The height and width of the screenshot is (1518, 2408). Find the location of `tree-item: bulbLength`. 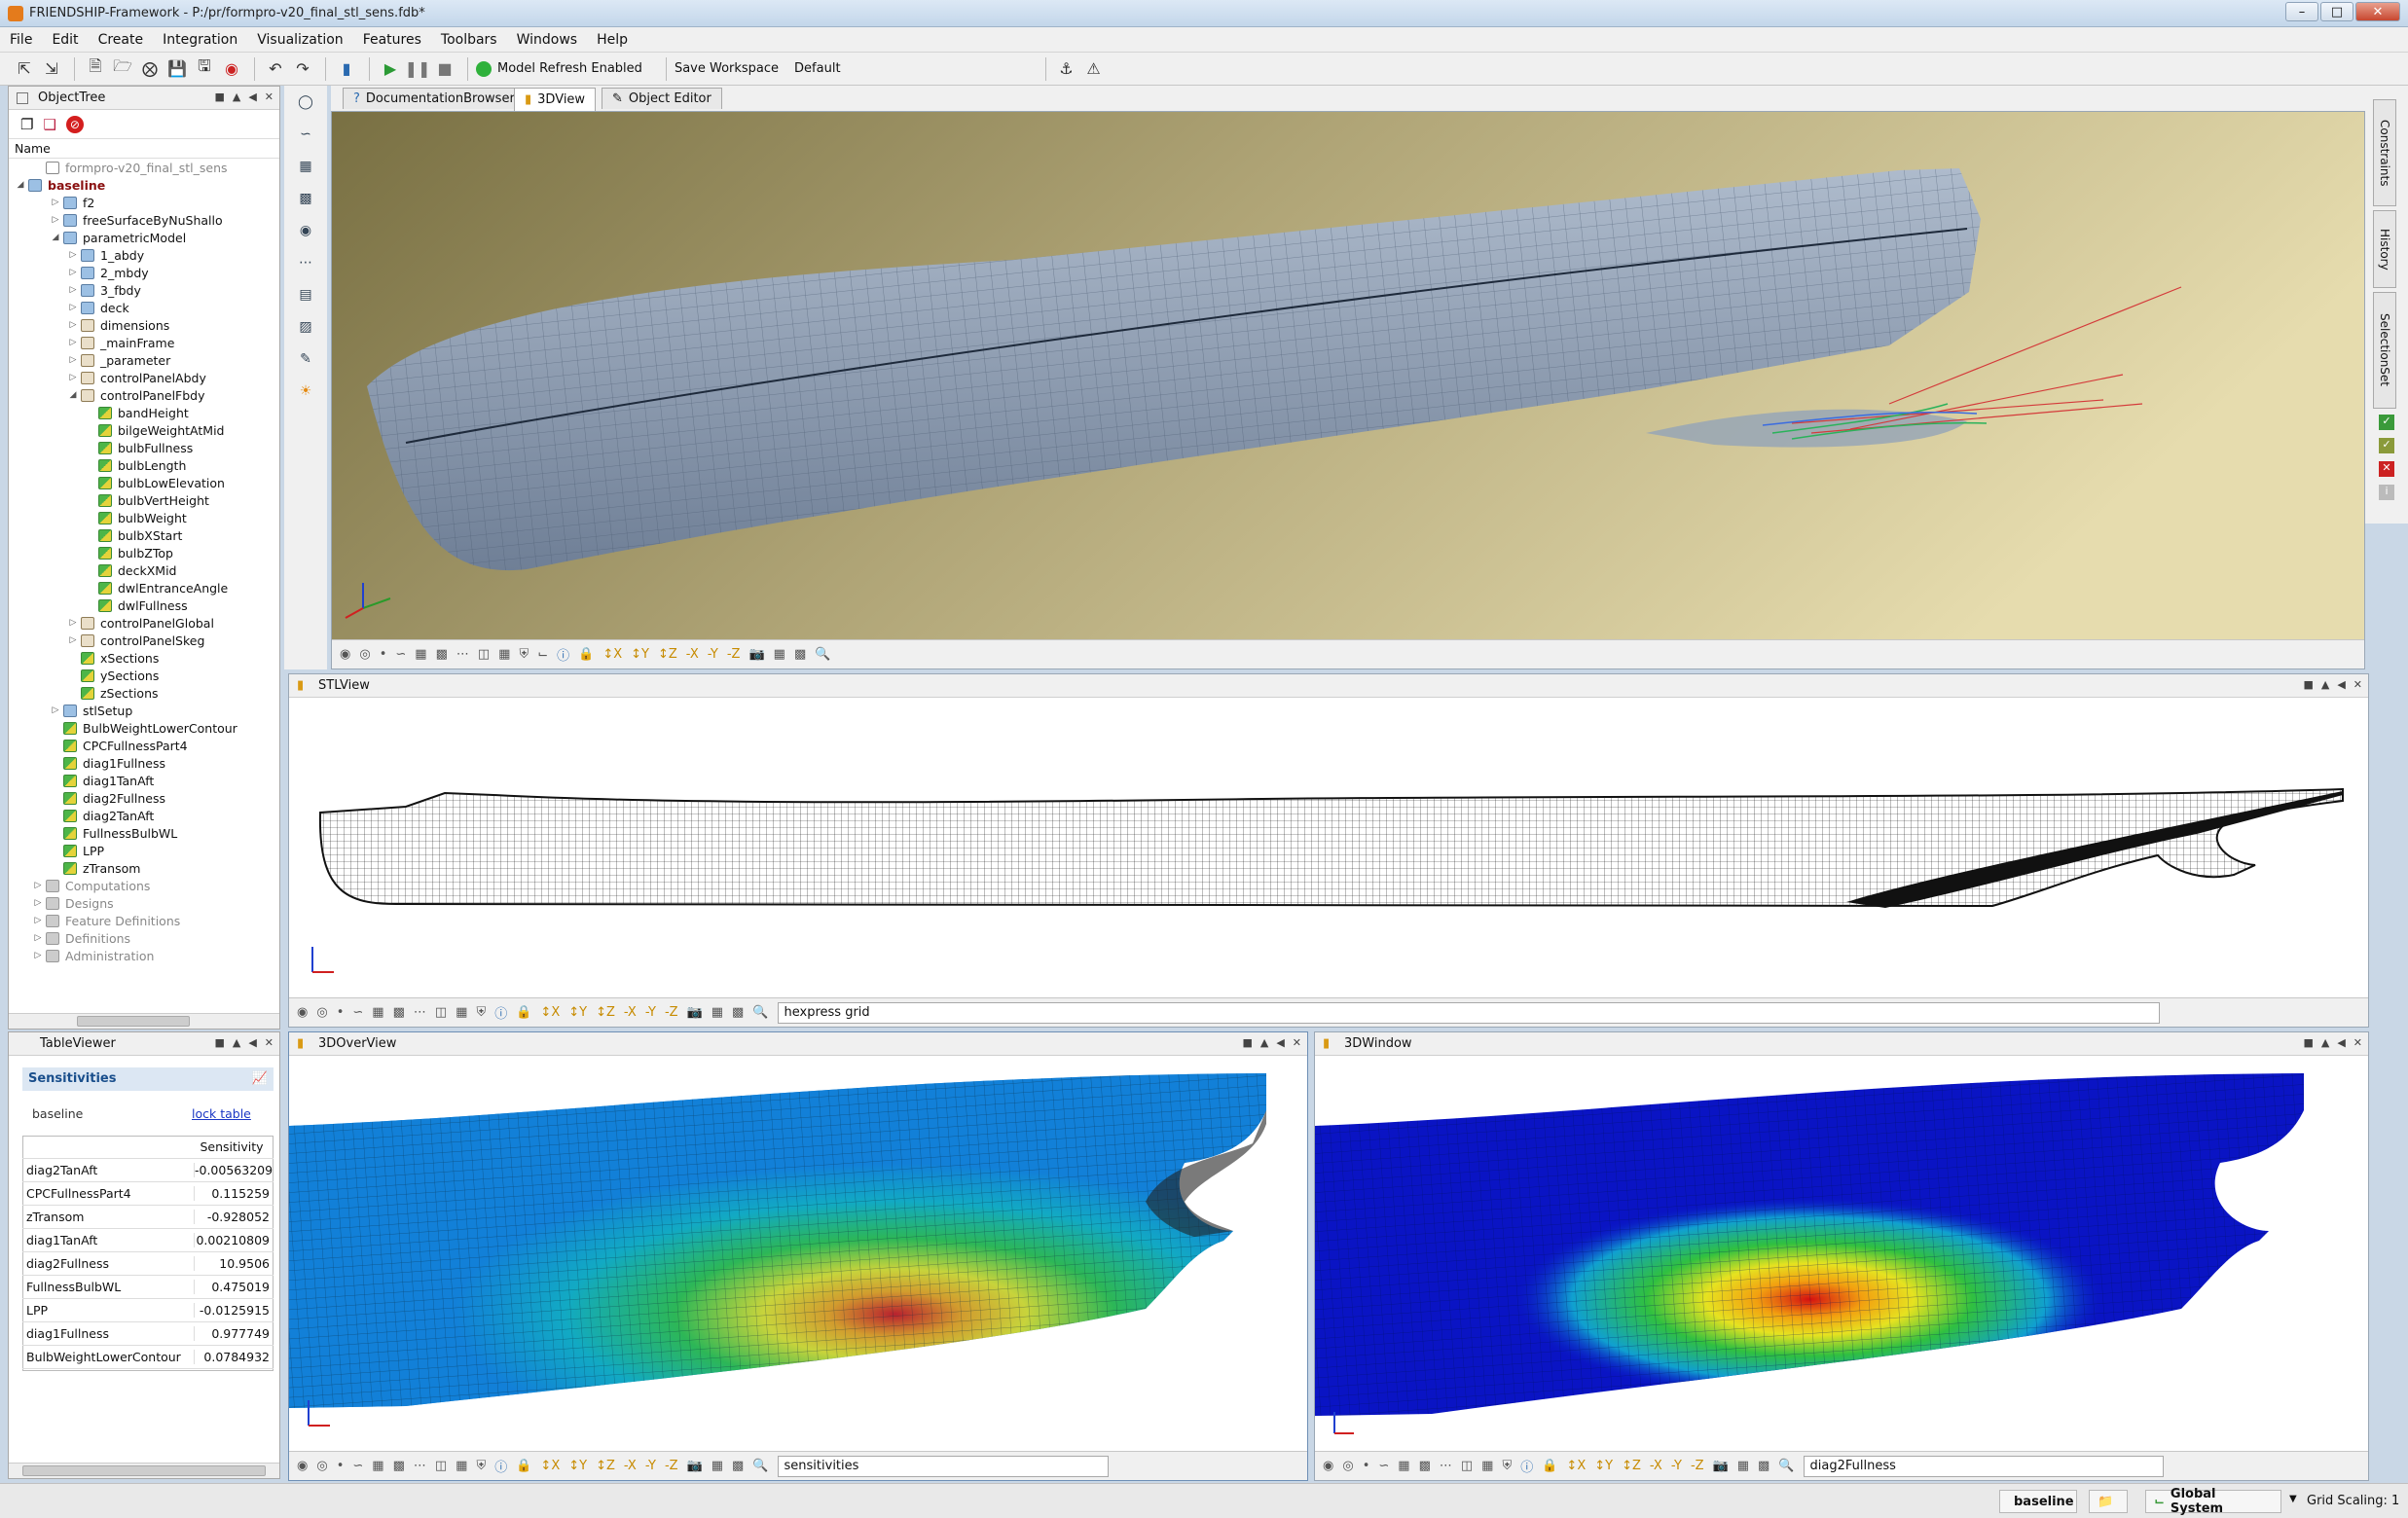

tree-item: bulbLength is located at coordinates (135, 465).